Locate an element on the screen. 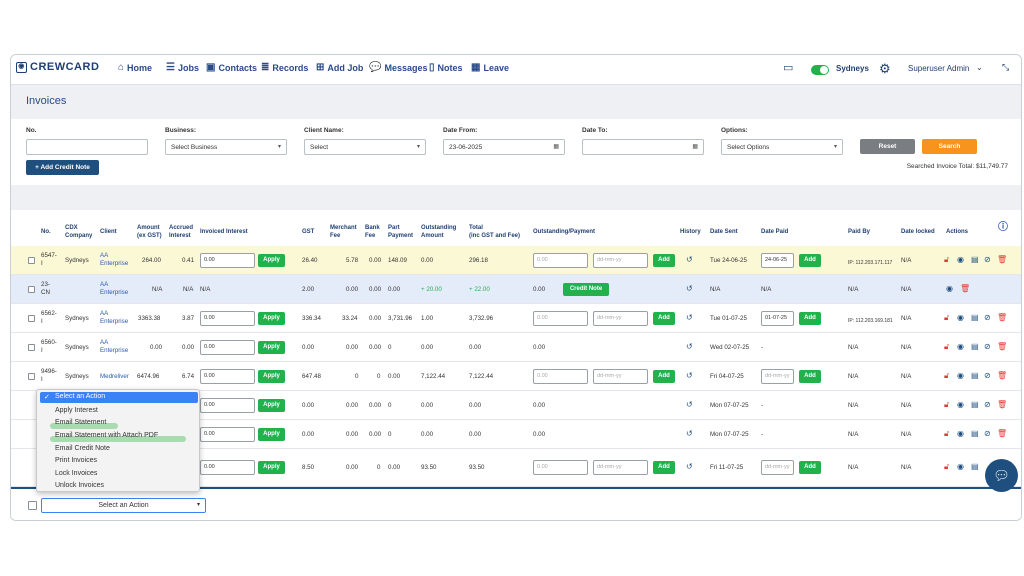 This screenshot has width=1024, height=576. business-select: Select Business ▾ is located at coordinates (226, 147).